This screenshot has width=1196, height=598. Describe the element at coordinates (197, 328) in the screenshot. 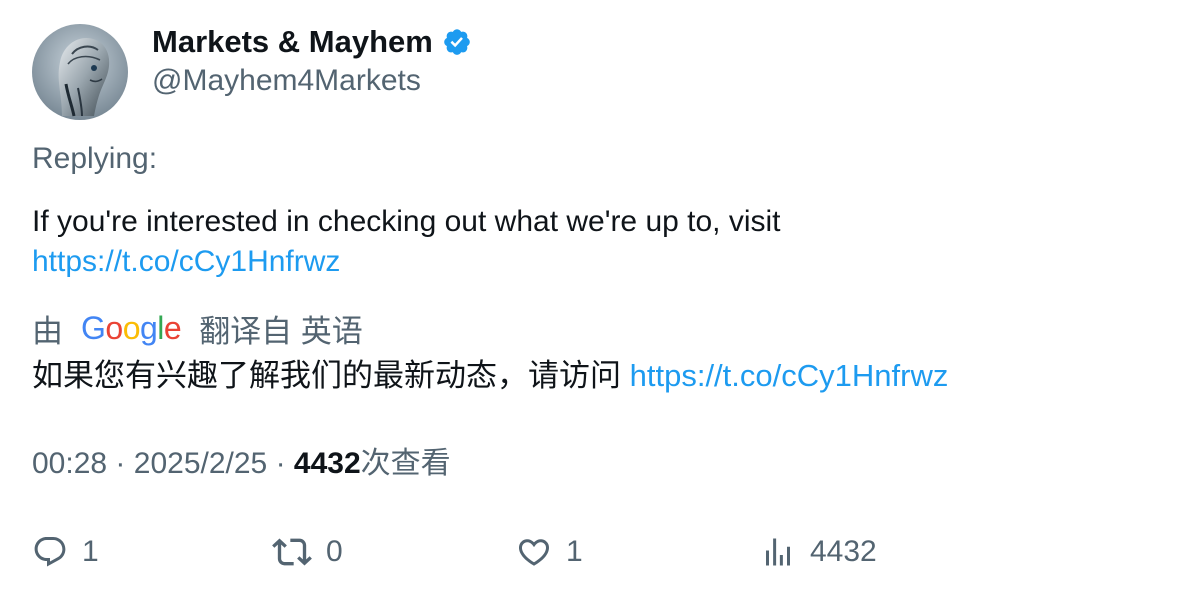

I see `translation-attribution: 由 Google 翻译自 英语` at that location.